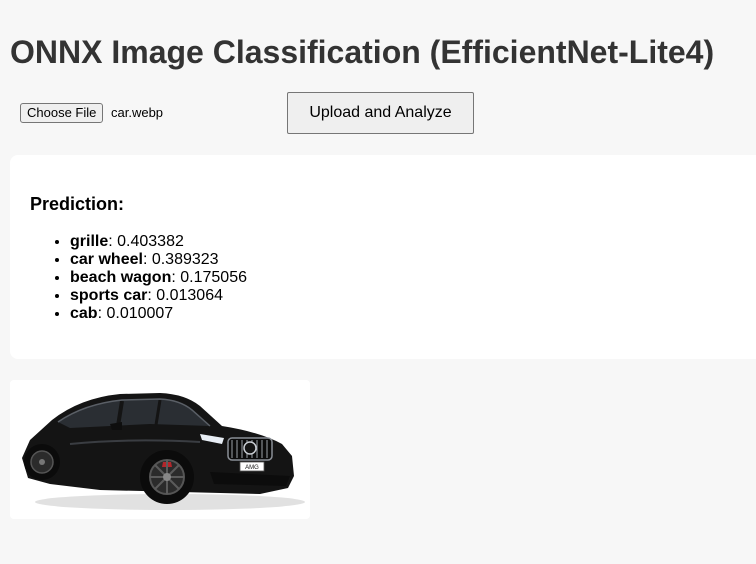 The width and height of the screenshot is (756, 564). I want to click on prediction-score: 0.010007, so click(140, 313).